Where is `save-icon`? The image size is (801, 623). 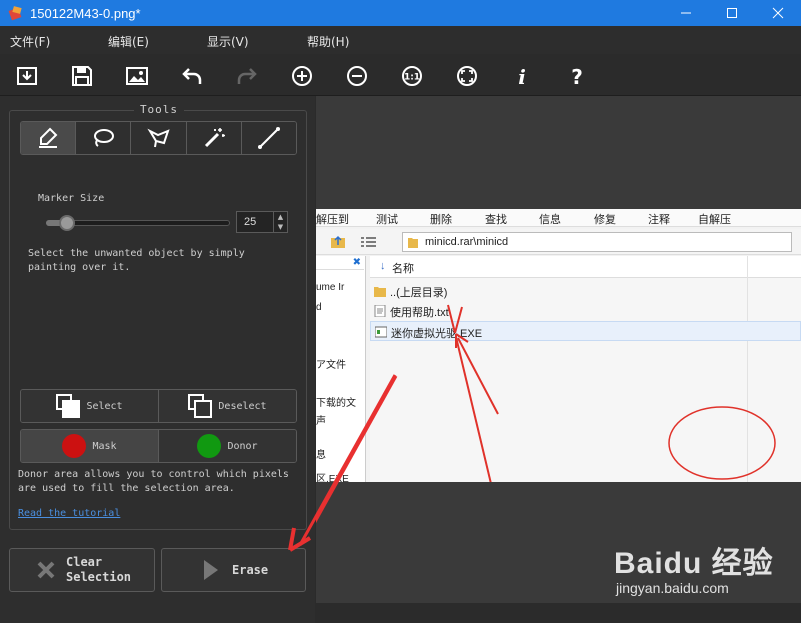
save-icon is located at coordinates (82, 76).